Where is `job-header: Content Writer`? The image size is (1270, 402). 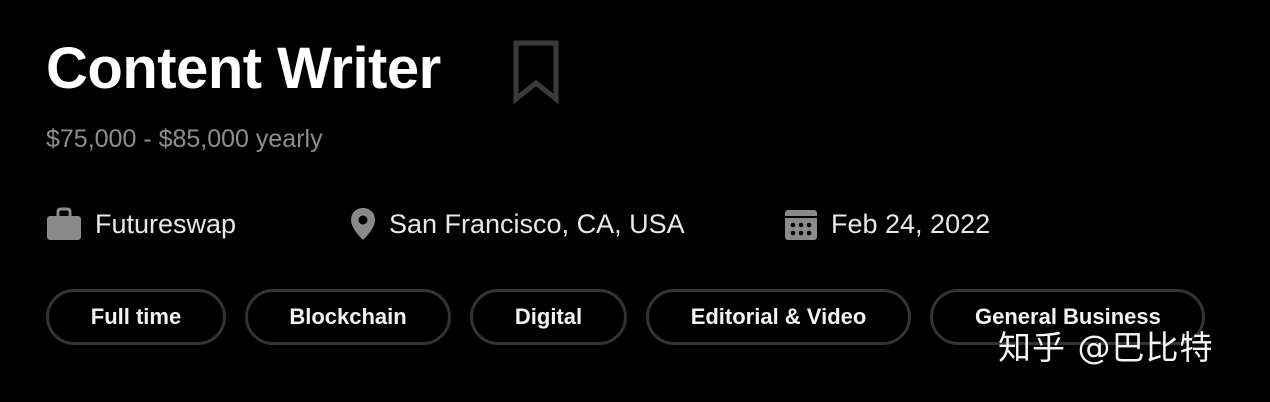 job-header: Content Writer is located at coordinates (302, 70).